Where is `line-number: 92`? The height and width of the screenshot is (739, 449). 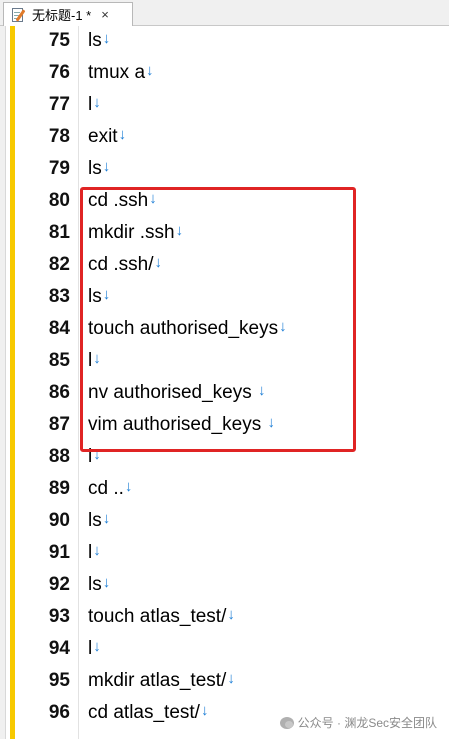 line-number: 92 is located at coordinates (59, 584).